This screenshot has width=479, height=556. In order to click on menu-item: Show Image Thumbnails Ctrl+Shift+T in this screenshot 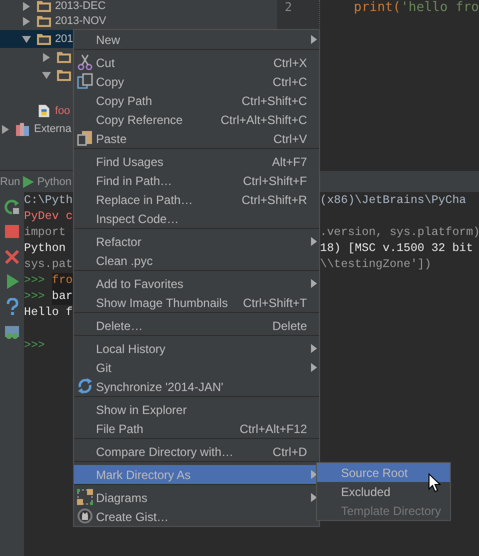, I will do `click(196, 302)`.